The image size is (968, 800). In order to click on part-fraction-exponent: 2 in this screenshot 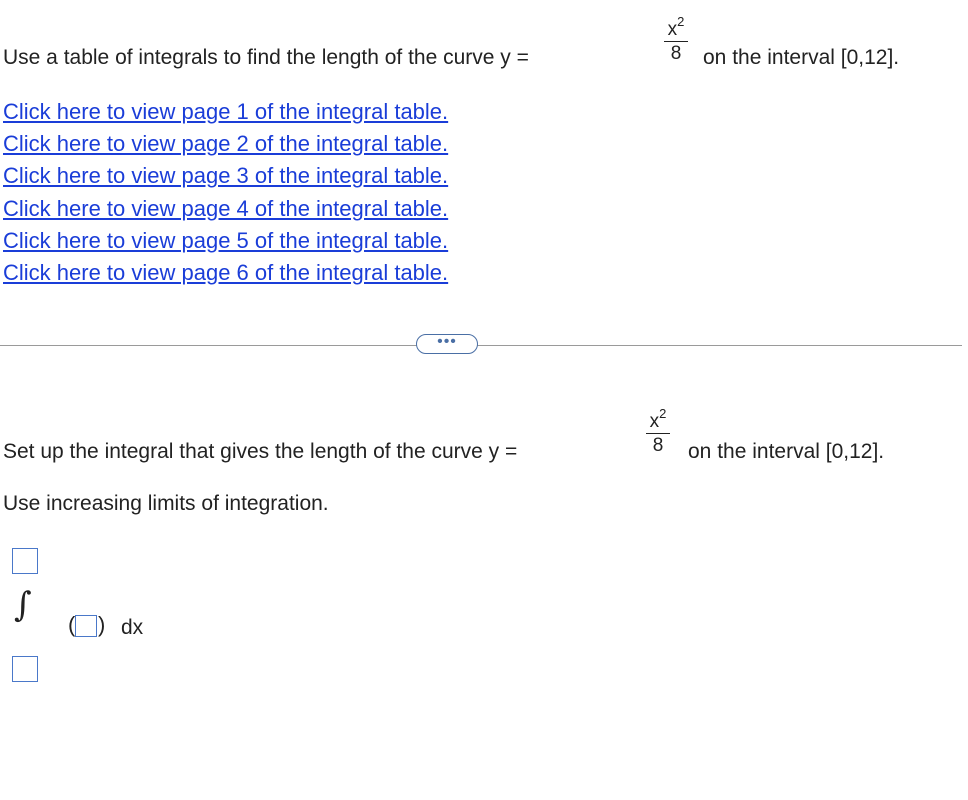, I will do `click(663, 413)`.